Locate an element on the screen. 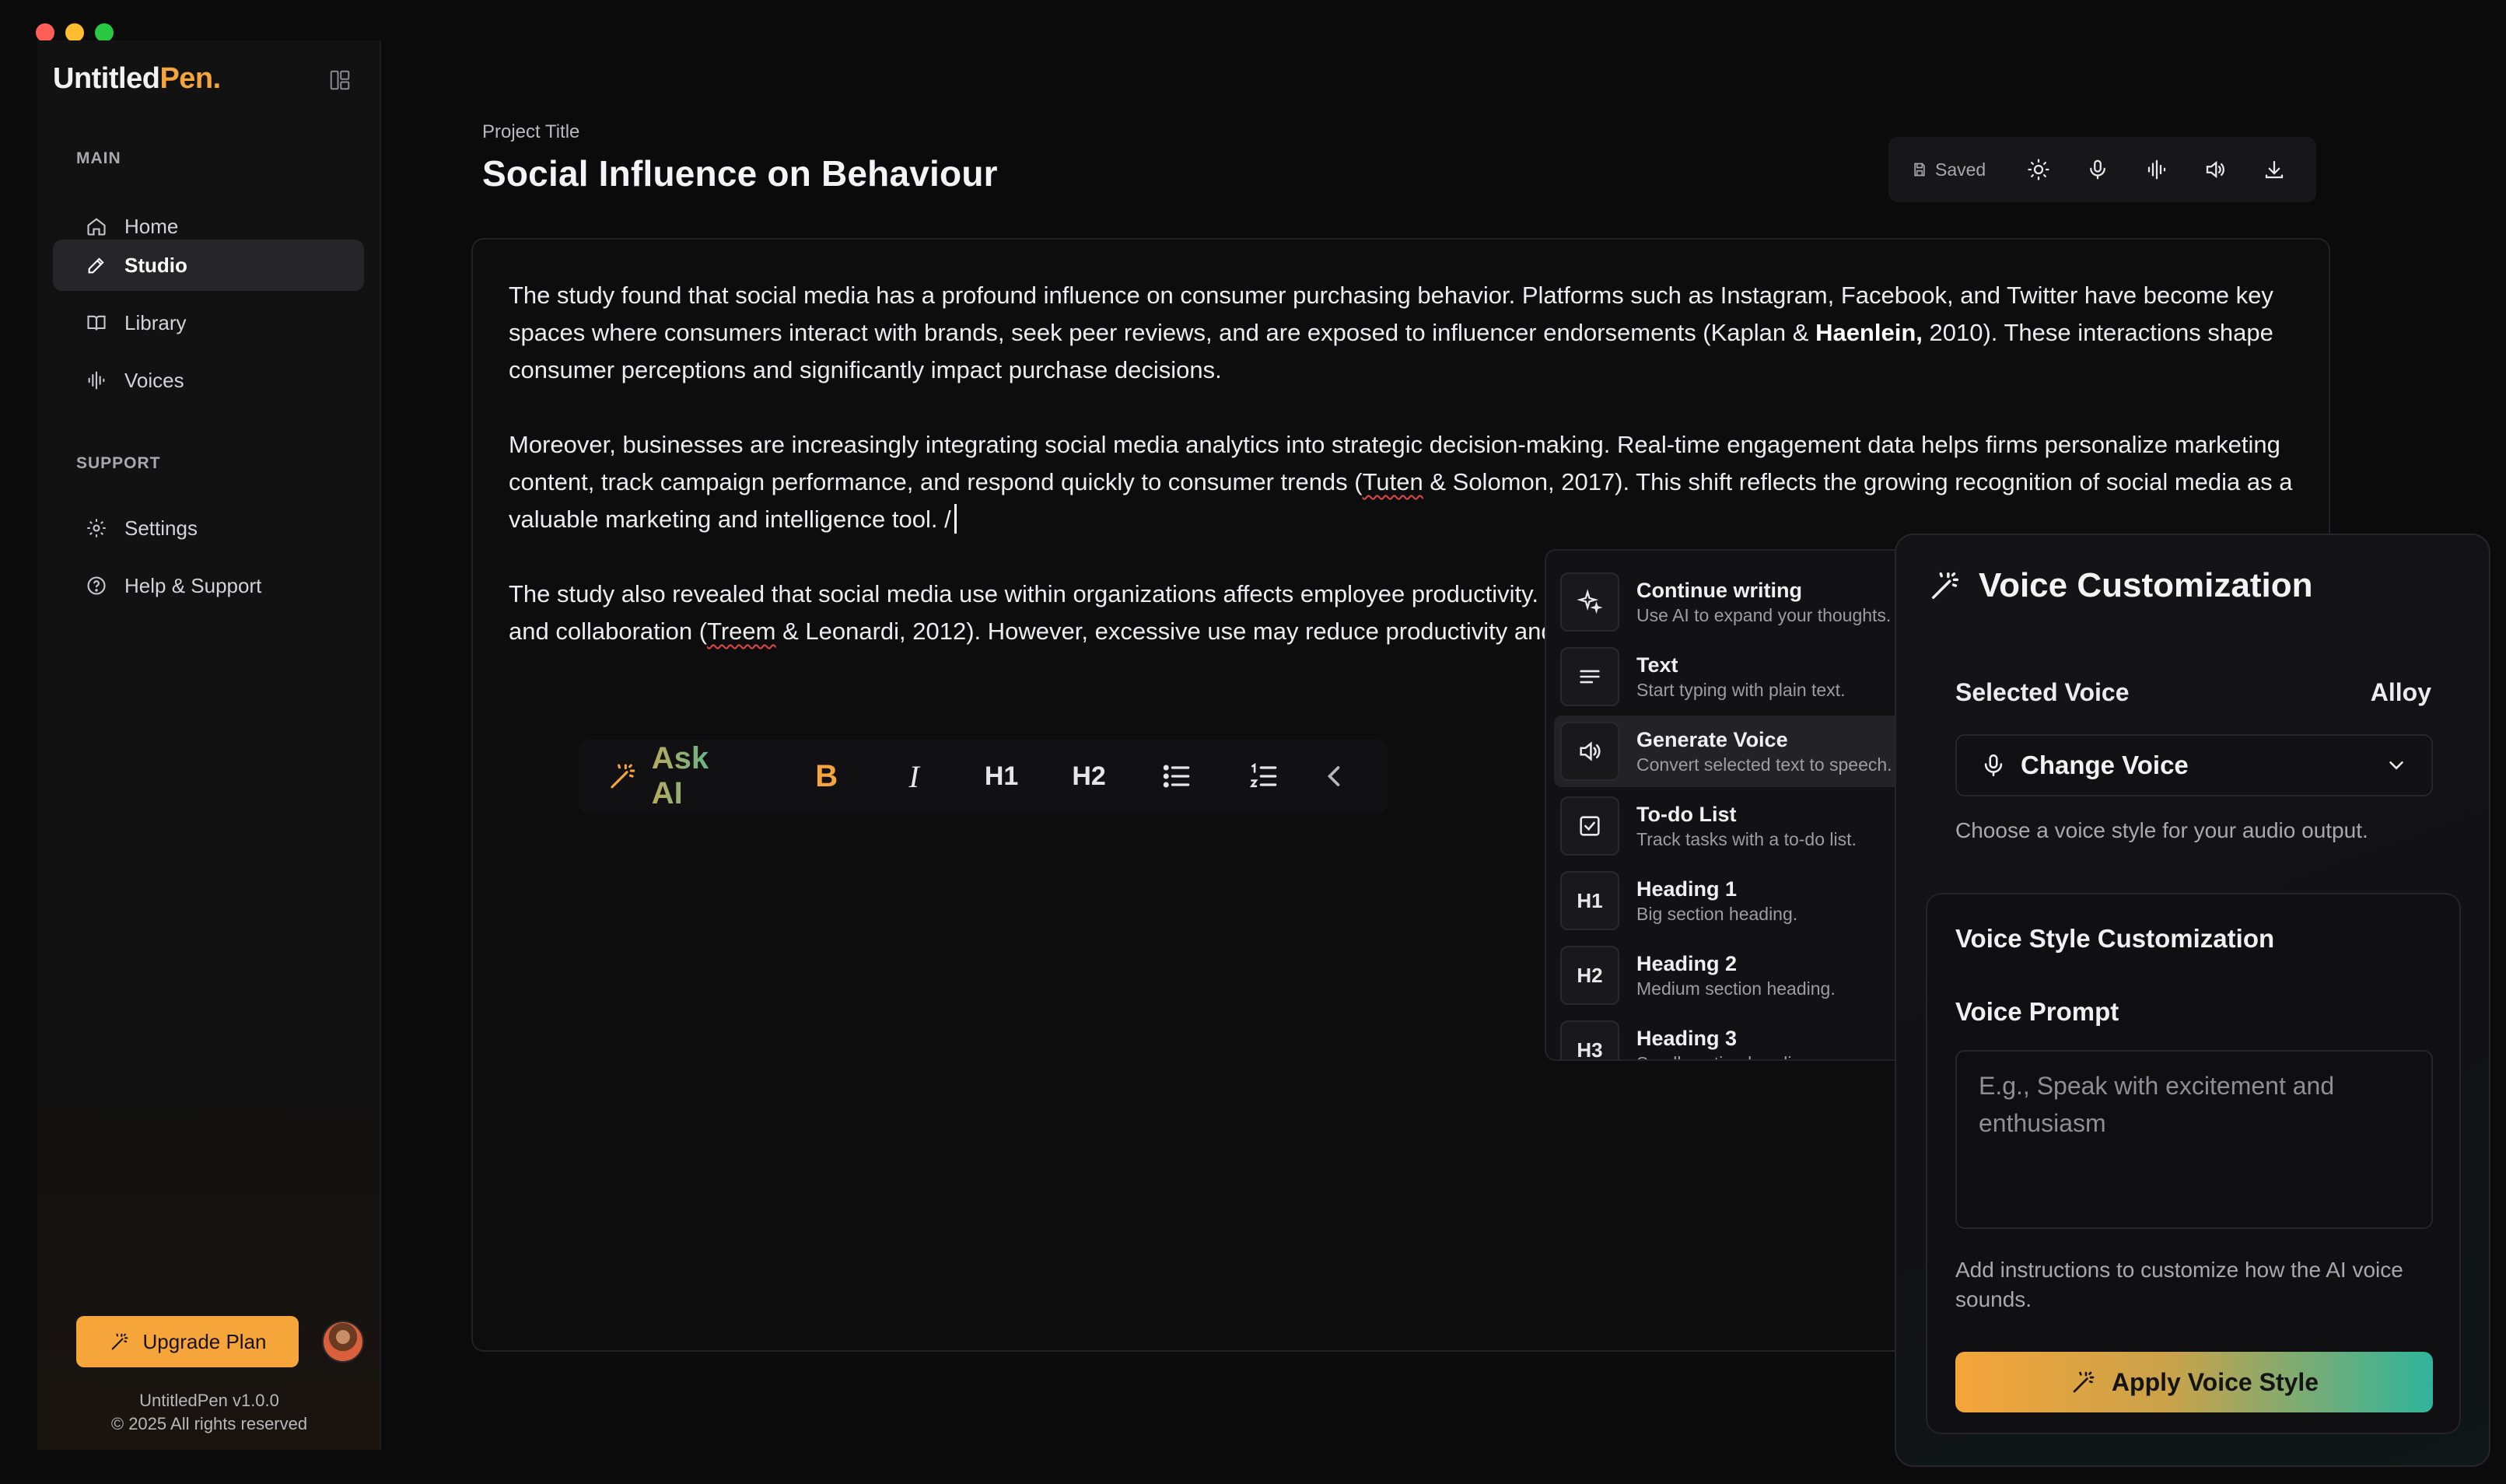 The image size is (2506, 1484). menu-item-desc: Small section heading. is located at coordinates (1726, 1055).